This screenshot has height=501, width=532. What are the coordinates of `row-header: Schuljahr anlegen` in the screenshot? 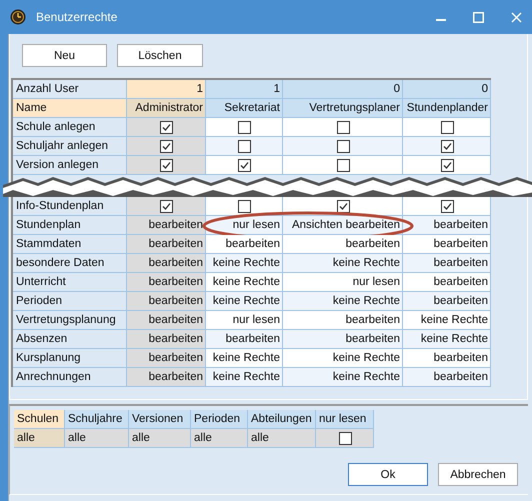 It's located at (70, 146).